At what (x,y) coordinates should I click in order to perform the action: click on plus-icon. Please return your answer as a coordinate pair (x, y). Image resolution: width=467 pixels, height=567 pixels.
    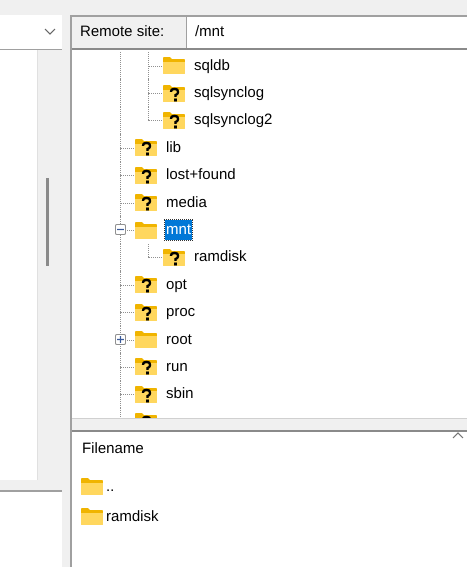
    Looking at the image, I should click on (120, 339).